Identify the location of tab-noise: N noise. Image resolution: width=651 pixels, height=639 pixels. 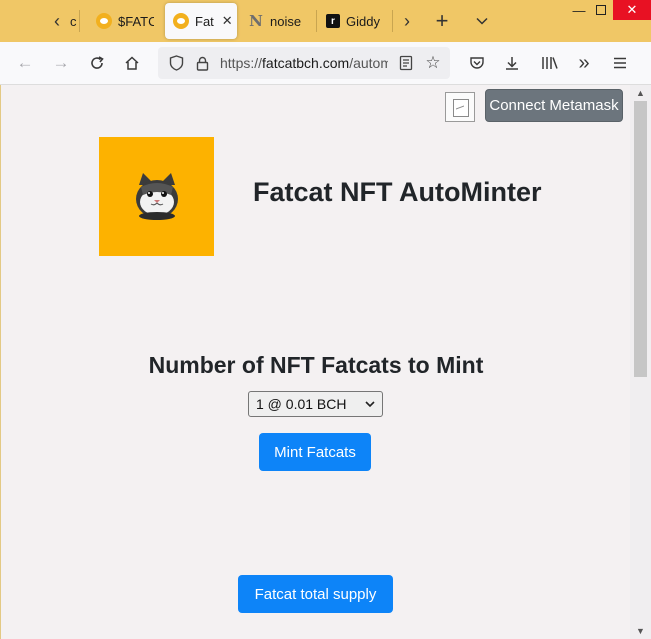
(278, 21).